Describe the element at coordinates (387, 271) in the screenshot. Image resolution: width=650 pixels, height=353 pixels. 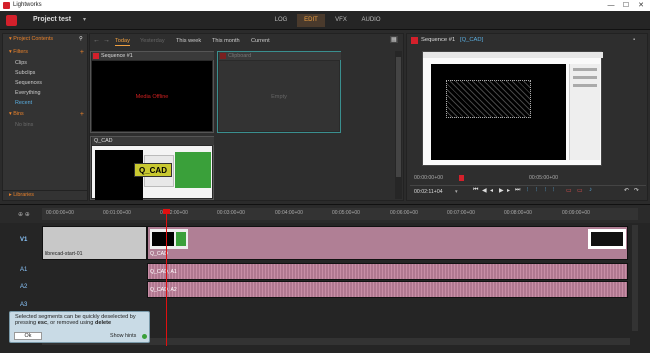
I see `clip-q-cad-a1: Q_CAD, A1` at that location.